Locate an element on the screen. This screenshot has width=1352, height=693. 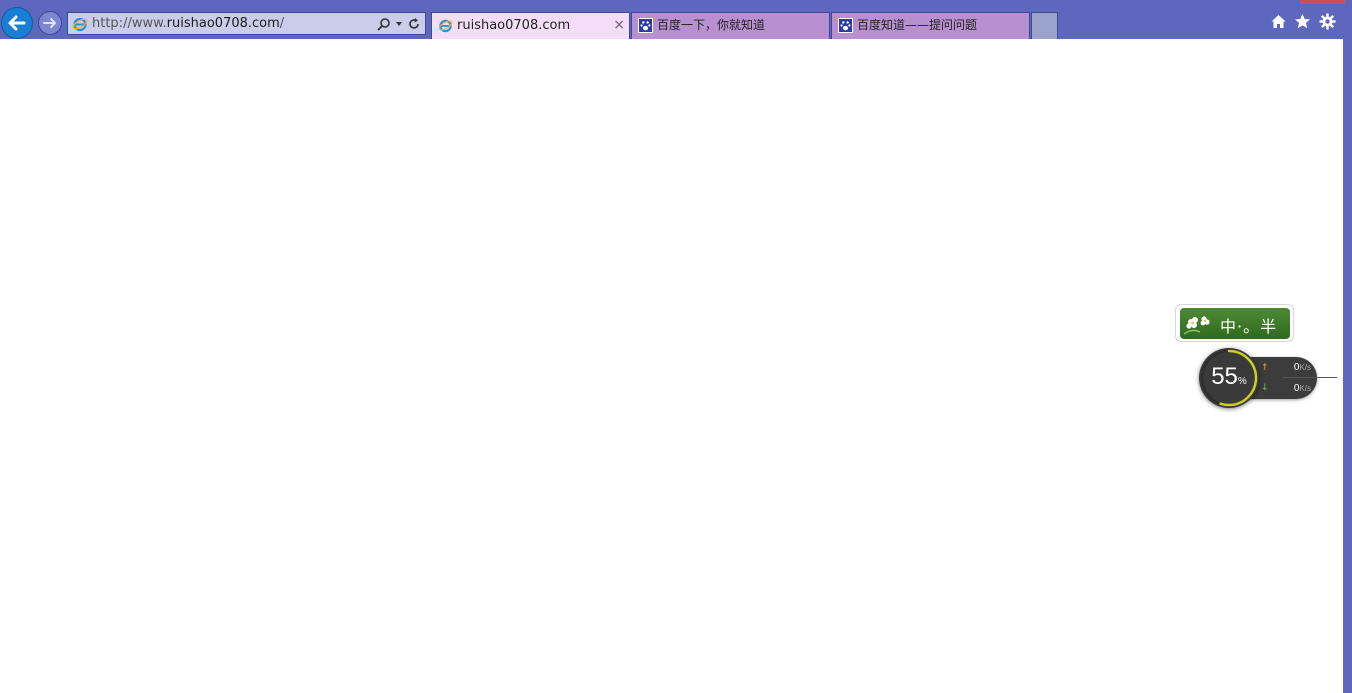
upload-arrow-icon: ↑ is located at coordinates (1265, 368).